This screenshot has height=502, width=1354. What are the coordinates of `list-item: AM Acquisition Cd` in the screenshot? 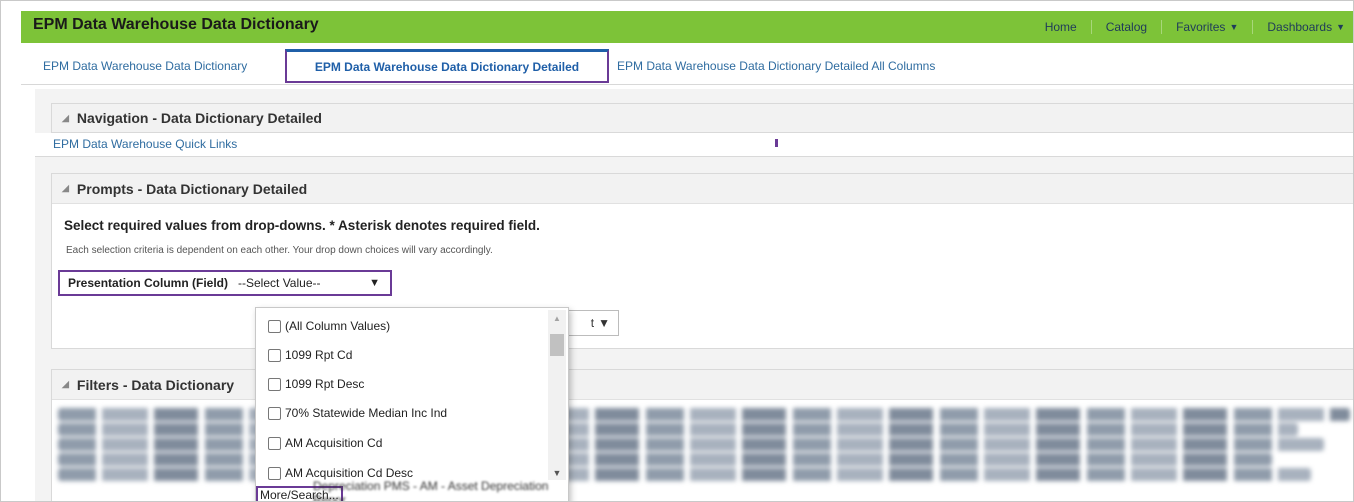 It's located at (325, 443).